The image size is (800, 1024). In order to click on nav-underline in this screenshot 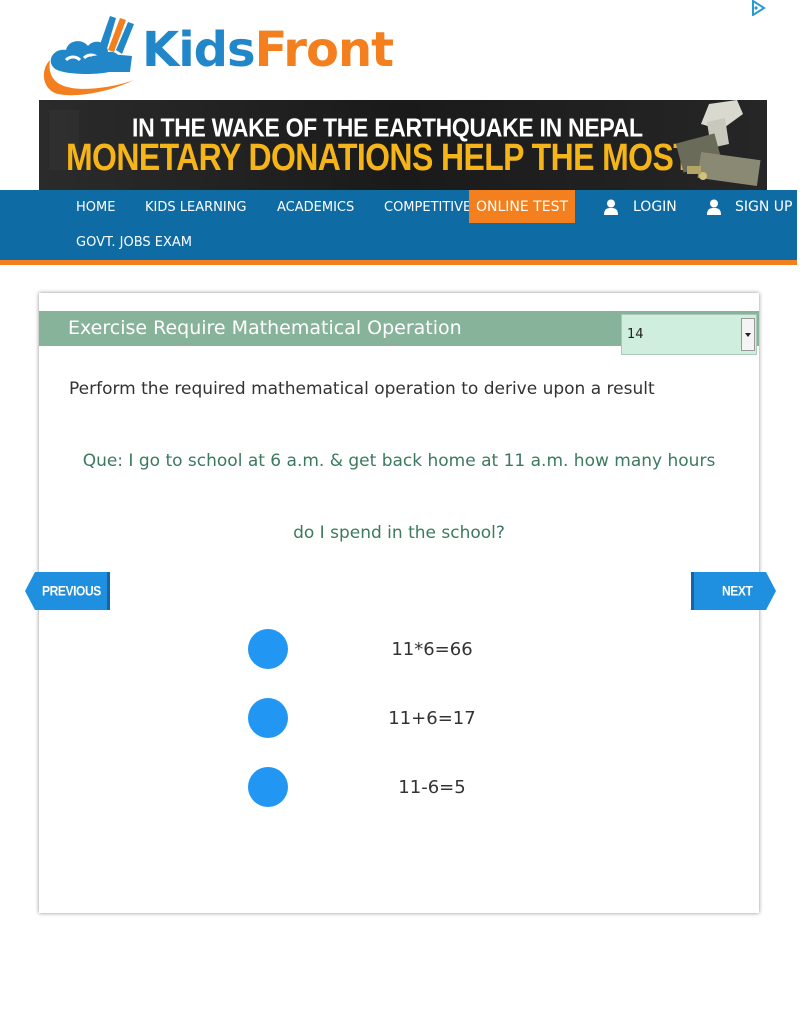, I will do `click(398, 262)`.